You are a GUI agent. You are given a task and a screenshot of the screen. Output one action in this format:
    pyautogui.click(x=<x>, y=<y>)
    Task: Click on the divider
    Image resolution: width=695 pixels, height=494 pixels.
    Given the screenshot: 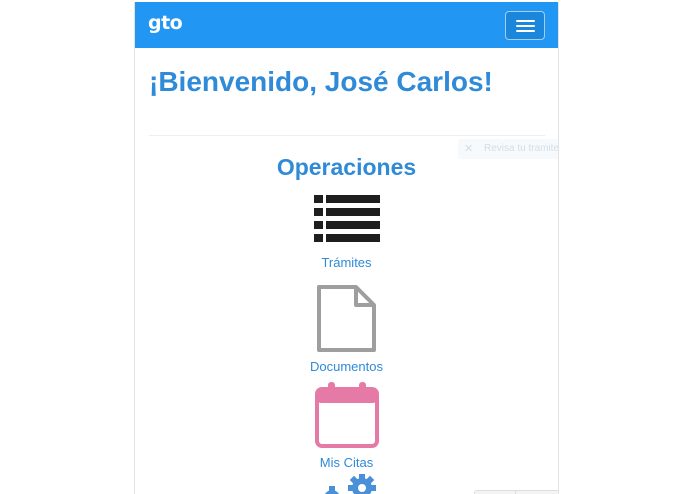 What is the action you would take?
    pyautogui.click(x=347, y=135)
    